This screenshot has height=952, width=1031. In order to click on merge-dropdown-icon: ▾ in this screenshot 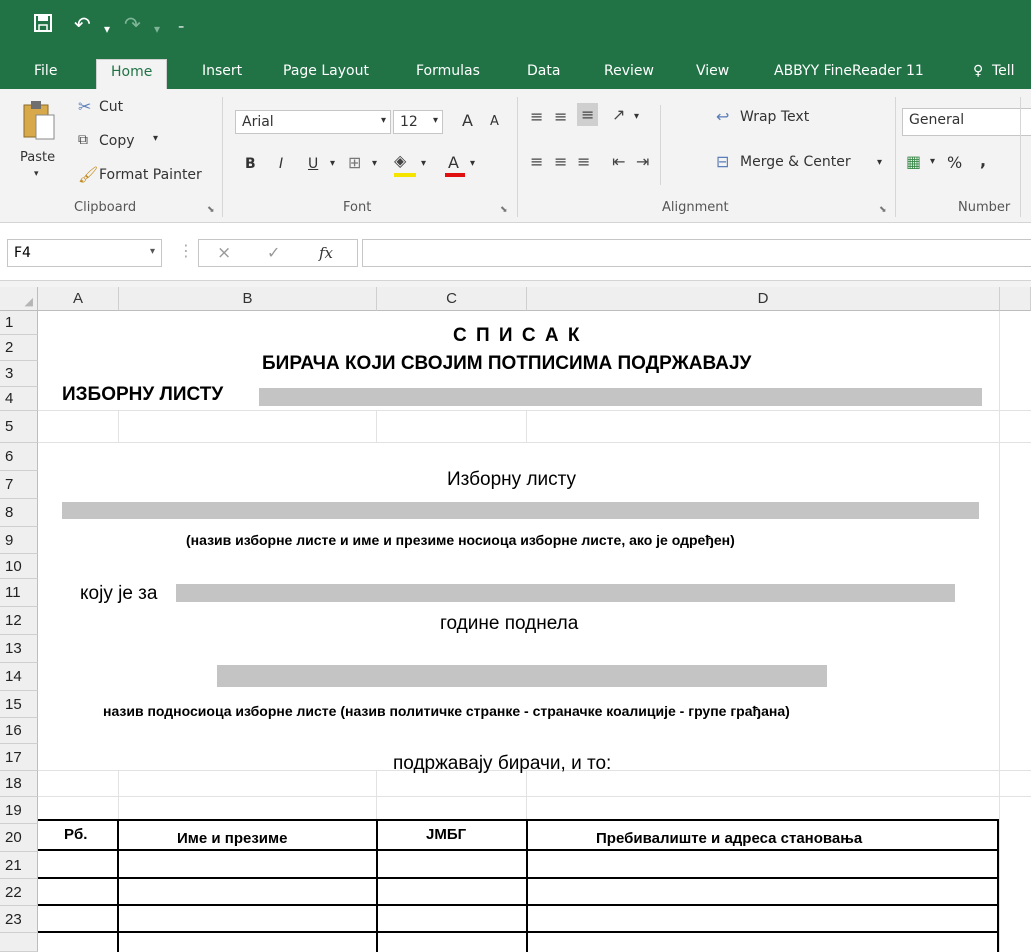, I will do `click(879, 162)`.